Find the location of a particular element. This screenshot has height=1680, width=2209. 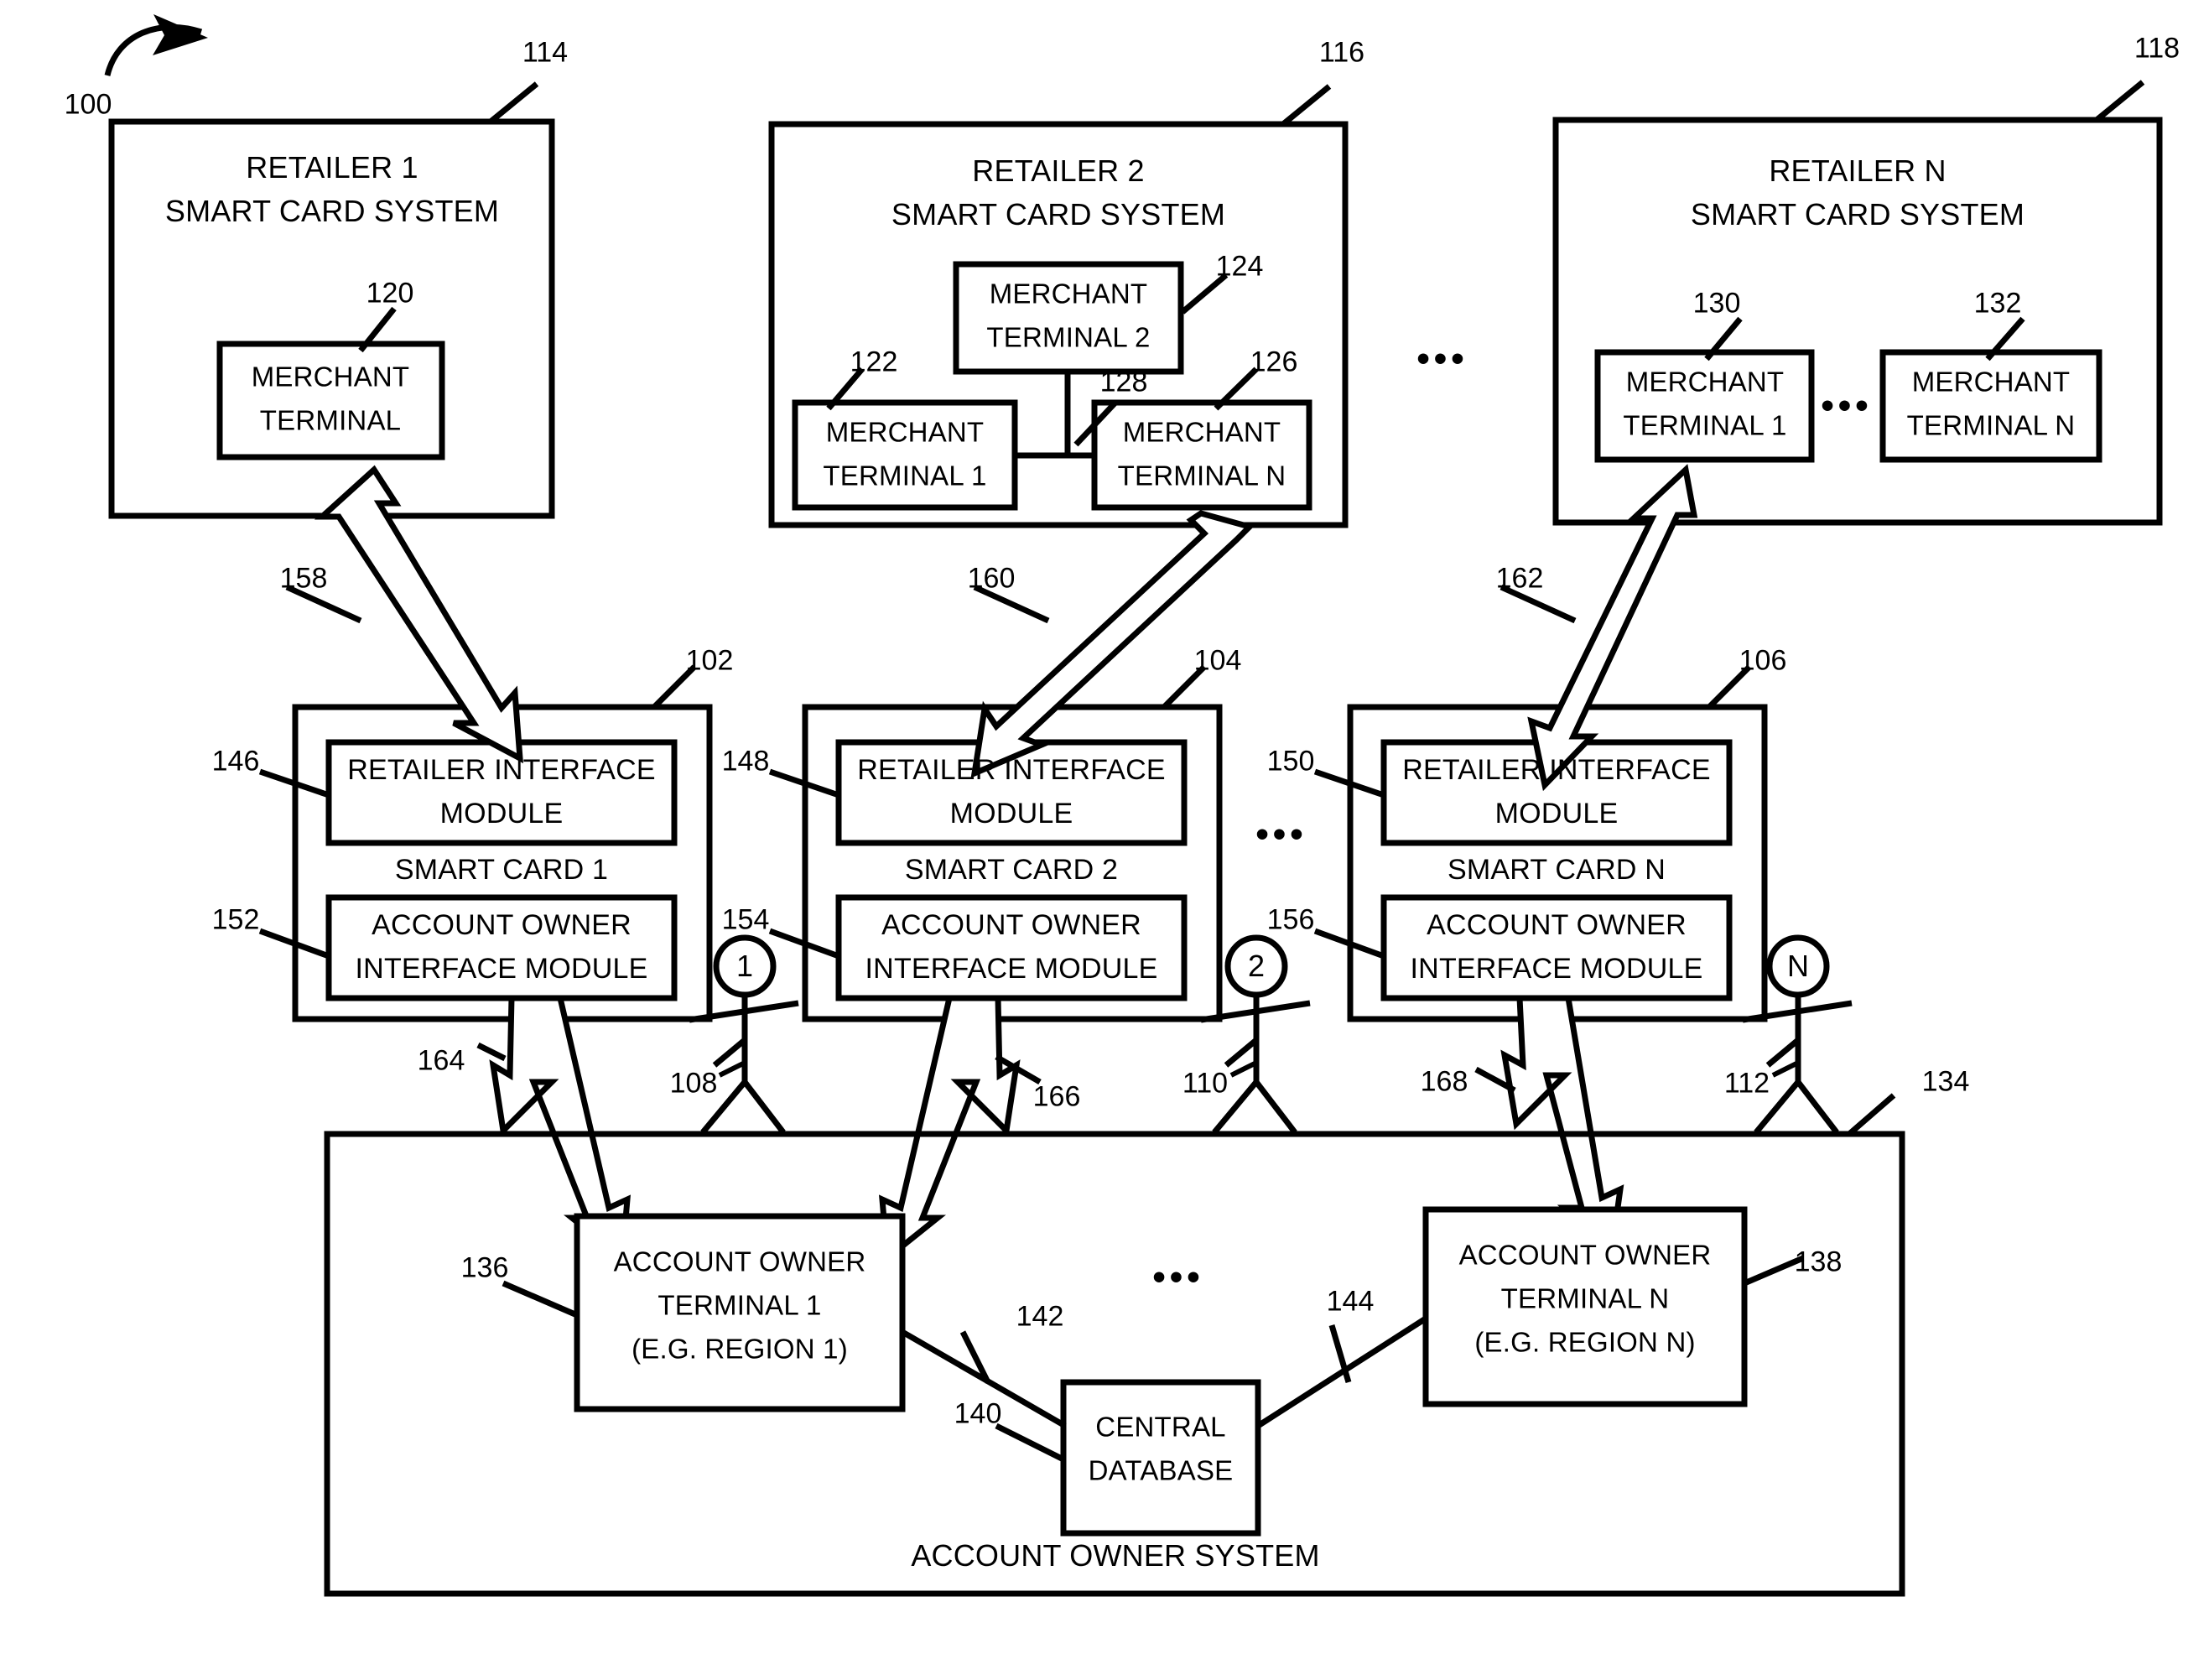

aoim-152-line1: ACCOUNT OWNER is located at coordinates (502, 924).